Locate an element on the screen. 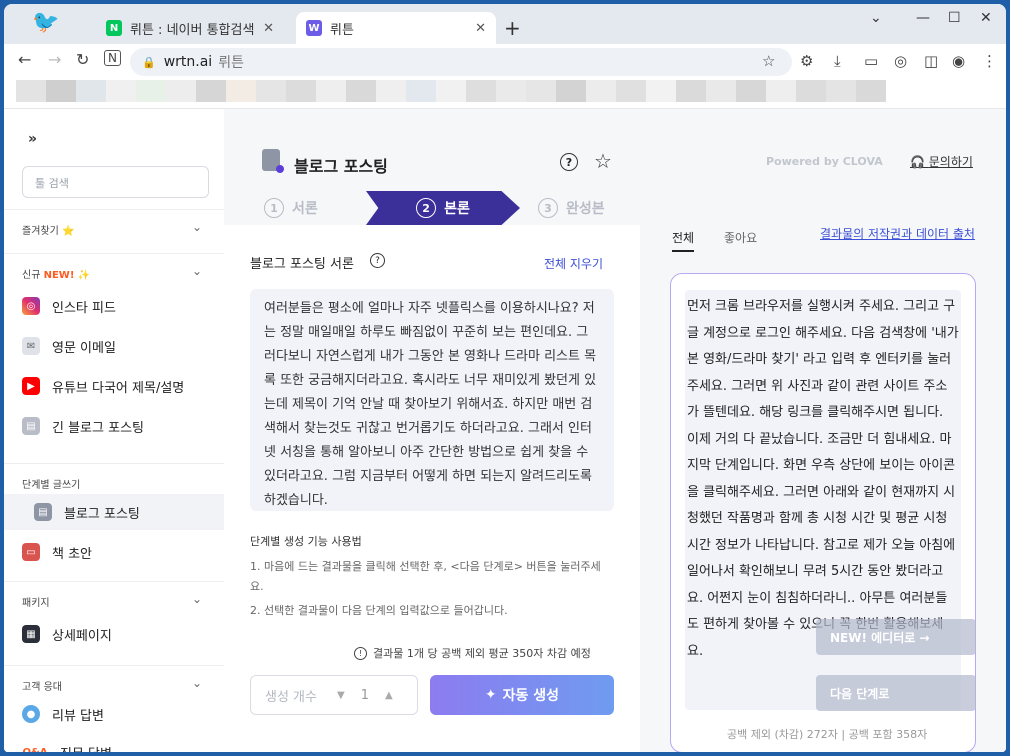  tab-naver-search: N 뤼튼 : 네이버 통합검색 ✕ is located at coordinates (190, 28).